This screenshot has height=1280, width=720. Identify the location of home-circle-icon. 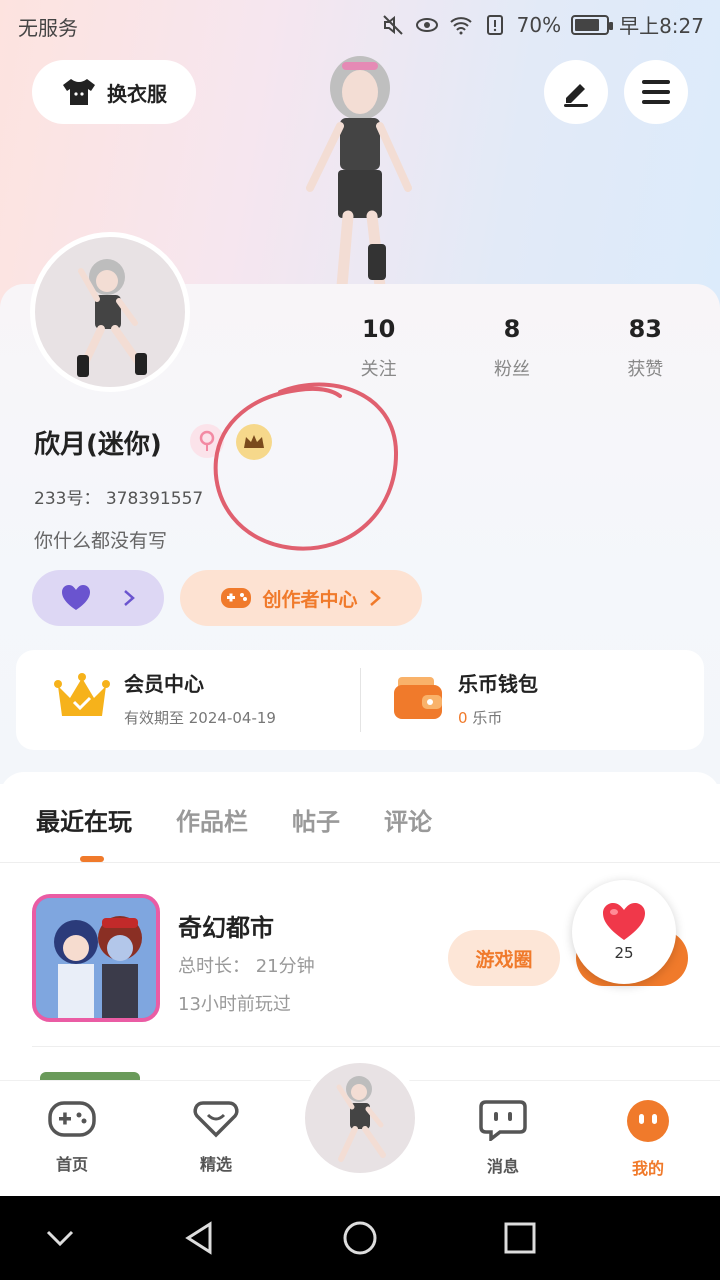
(360, 1238).